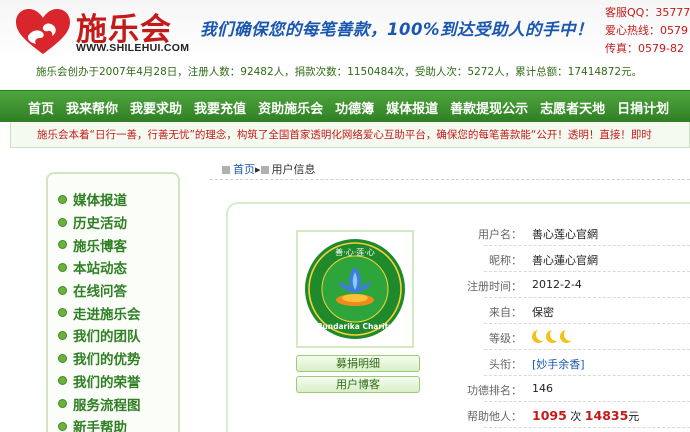 Image resolution: width=690 pixels, height=432 pixels. What do you see at coordinates (290, 107) in the screenshot?
I see `nav-item-sponsor: 资助施乐会` at bounding box center [290, 107].